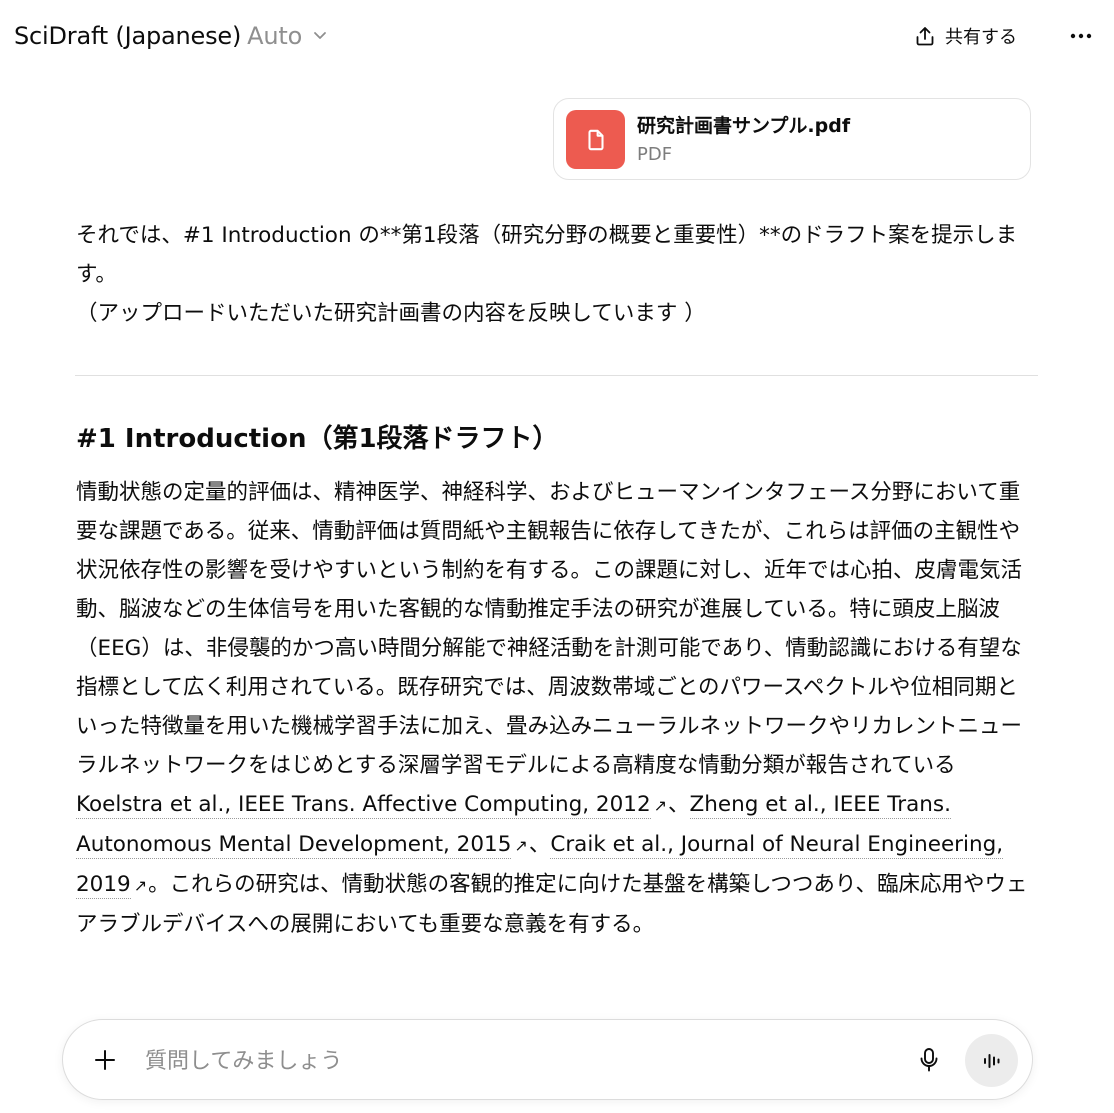 This screenshot has height=1113, width=1114. I want to click on share-button: 共有する, so click(965, 36).